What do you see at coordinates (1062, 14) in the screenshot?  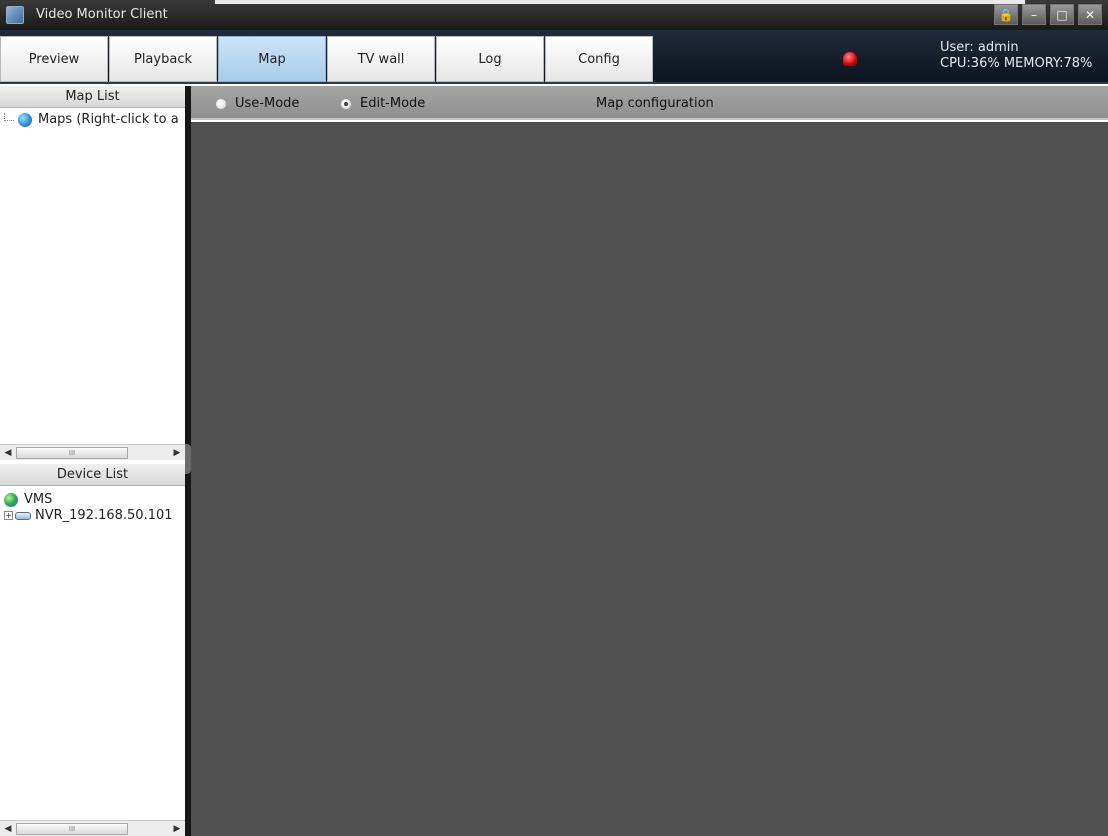 I see `maximize-icon: □` at bounding box center [1062, 14].